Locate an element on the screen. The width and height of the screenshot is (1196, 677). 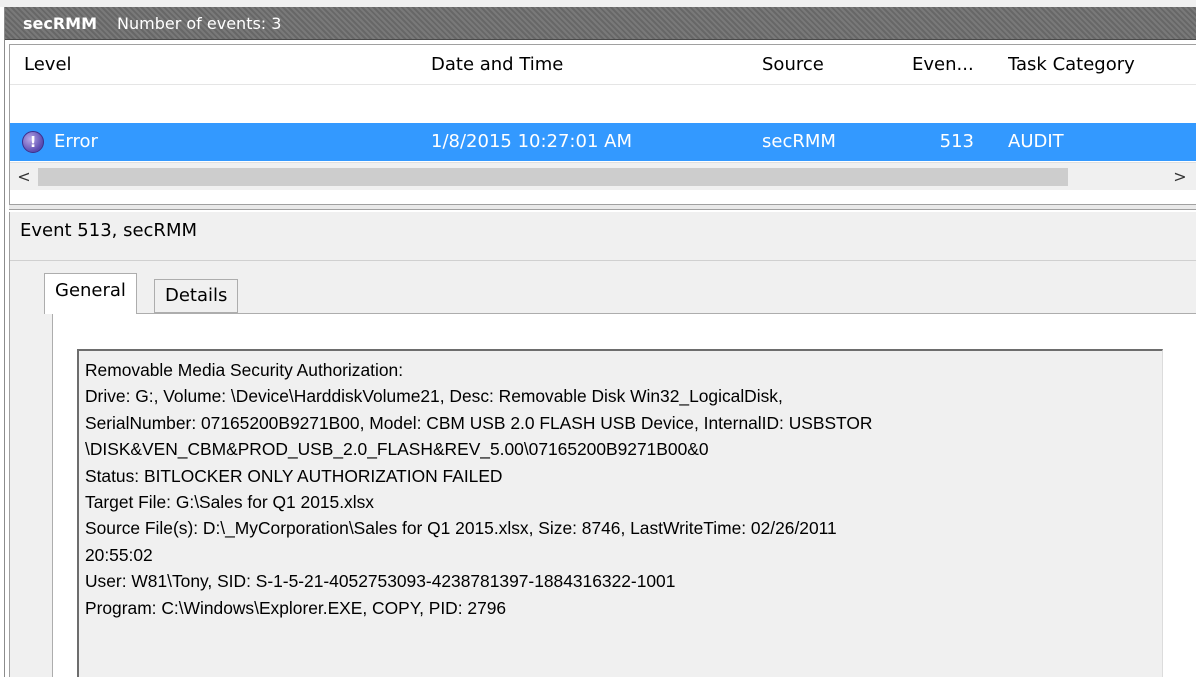
horizontal-scrollbar: < > is located at coordinates (603, 176).